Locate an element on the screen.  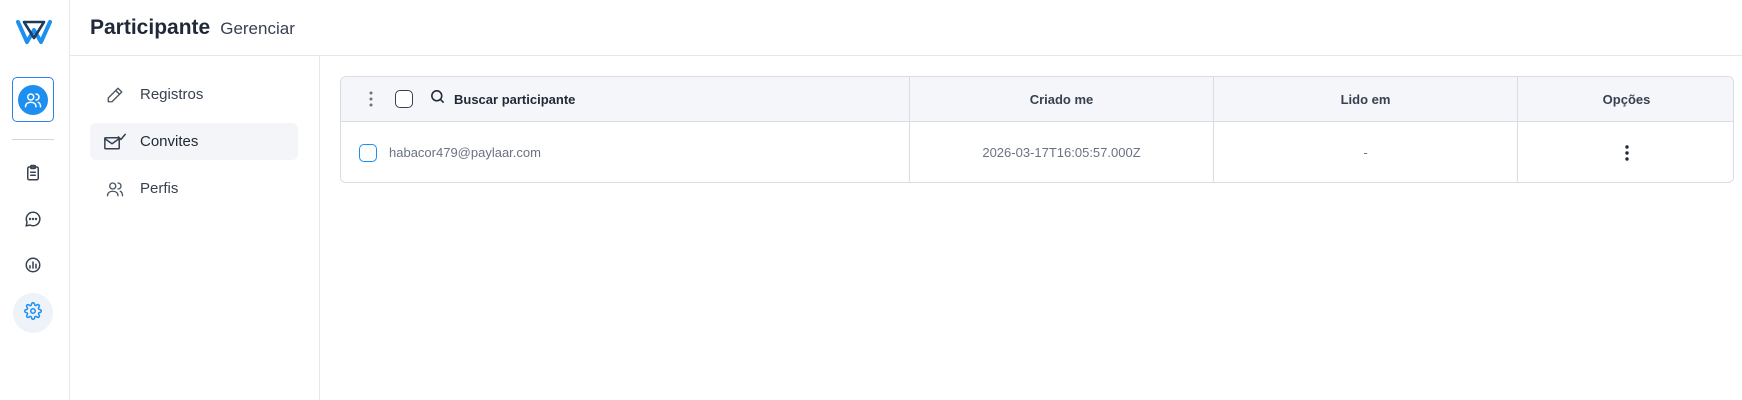
row-checkbox is located at coordinates (368, 152).